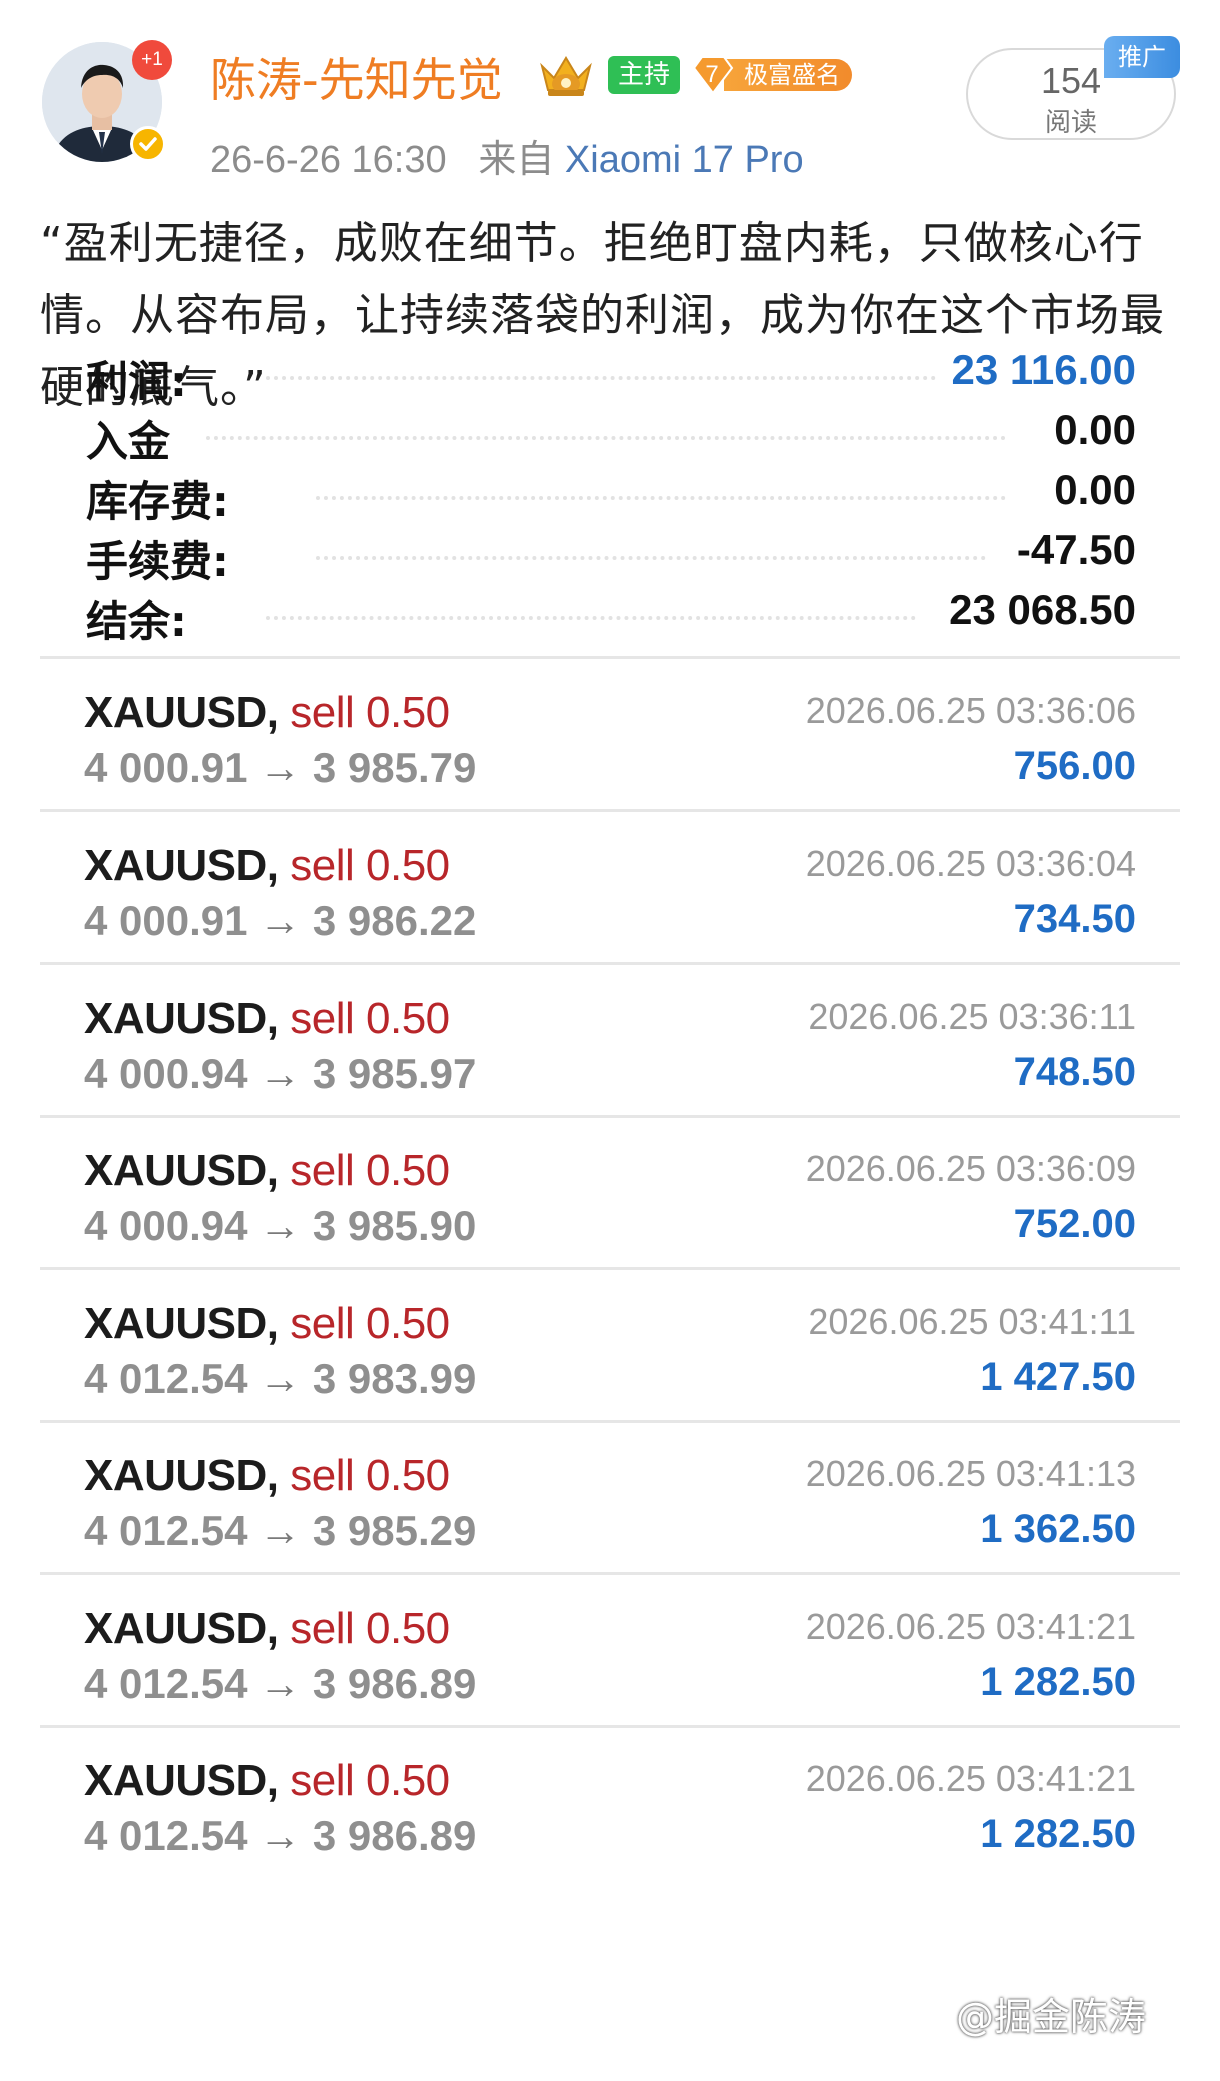 The image size is (1220, 2081). I want to click on summary-row-balance: 结余: 23 068.50, so click(611, 614).